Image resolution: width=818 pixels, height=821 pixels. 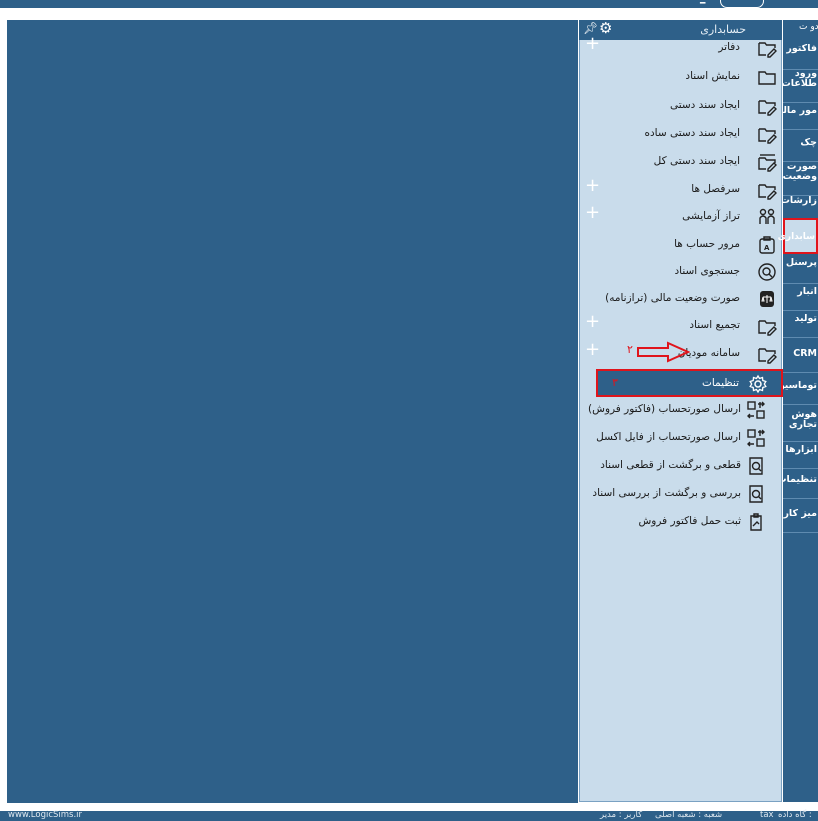 What do you see at coordinates (742, 4) in the screenshot?
I see `logo` at bounding box center [742, 4].